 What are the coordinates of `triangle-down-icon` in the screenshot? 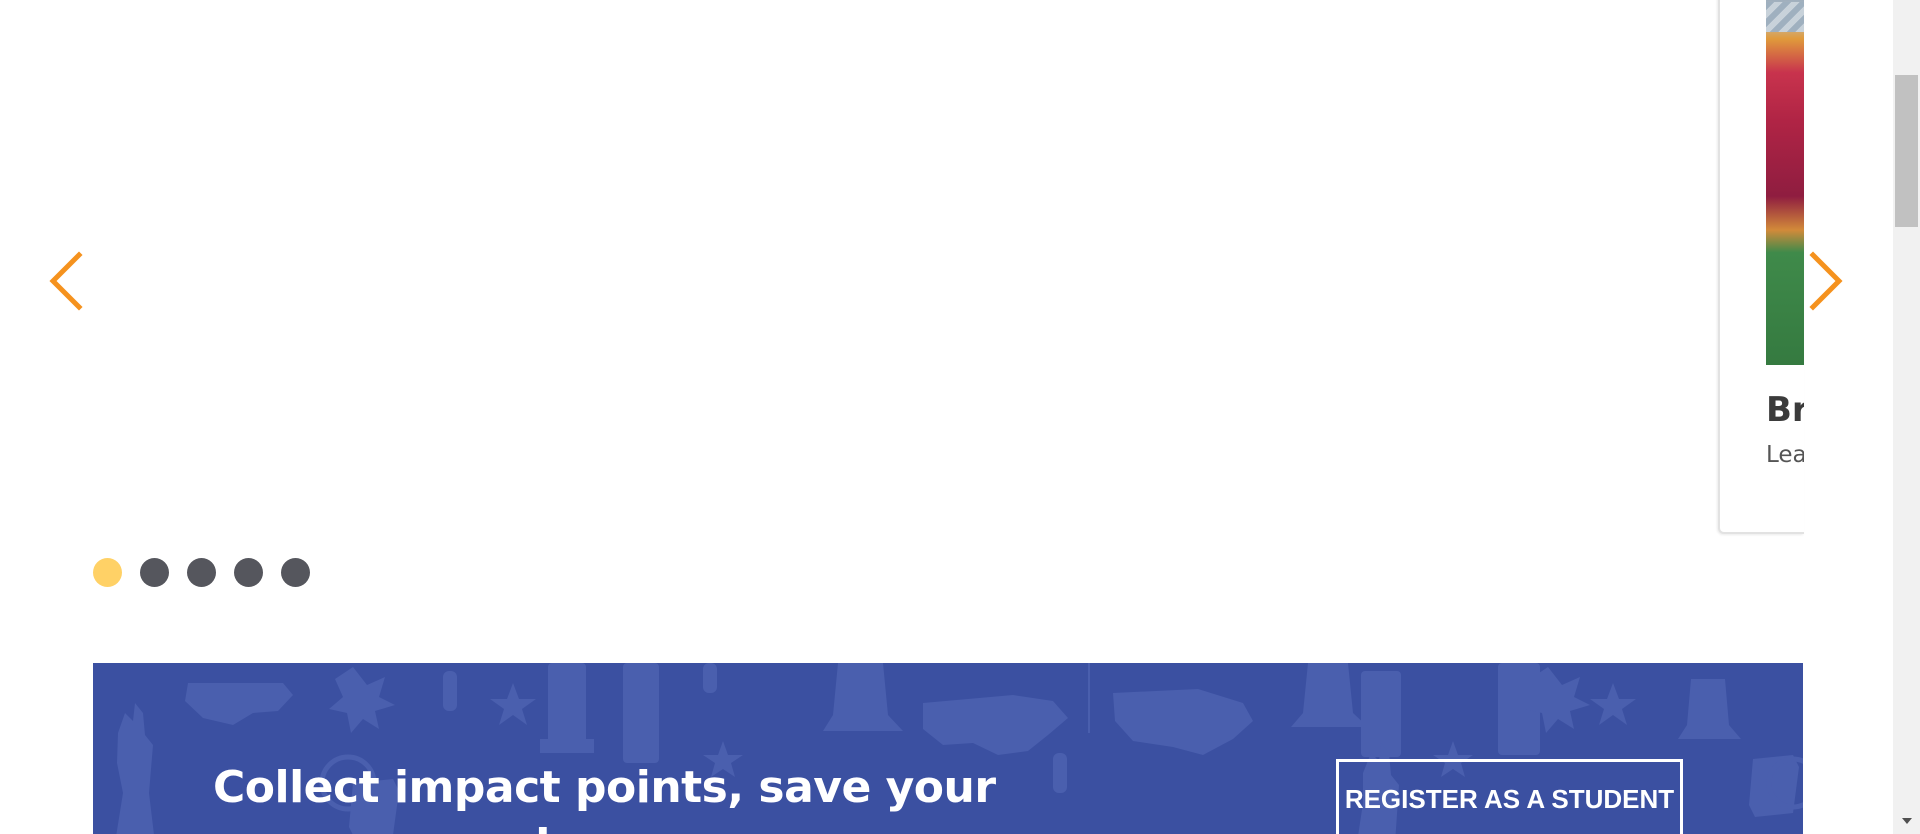 It's located at (1906, 821).